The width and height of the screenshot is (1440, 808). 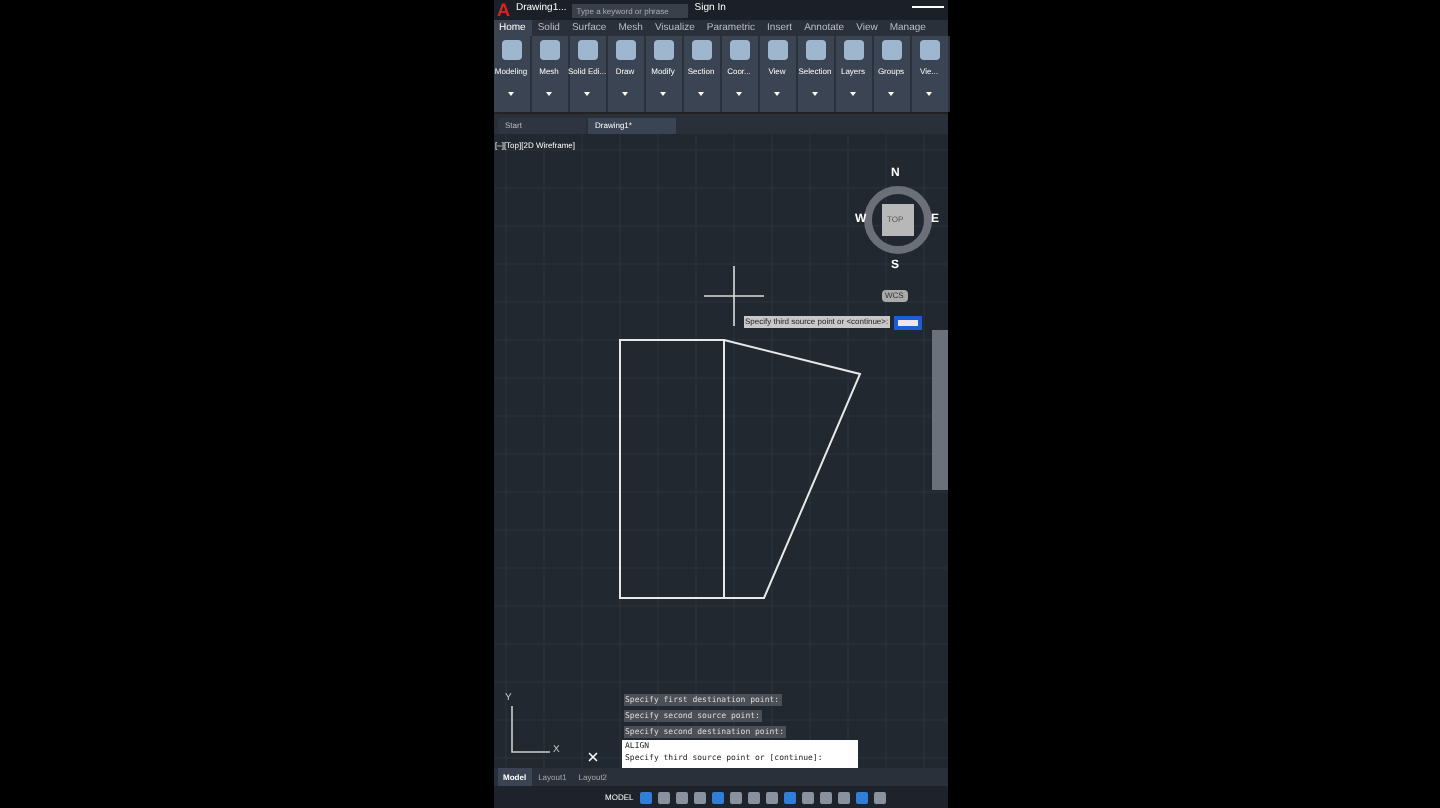 What do you see at coordinates (939, 410) in the screenshot?
I see `navigation-bar` at bounding box center [939, 410].